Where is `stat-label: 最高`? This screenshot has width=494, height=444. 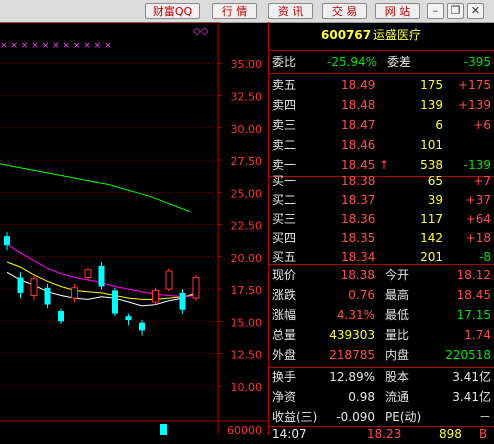
stat-label: 最高 is located at coordinates (397, 295).